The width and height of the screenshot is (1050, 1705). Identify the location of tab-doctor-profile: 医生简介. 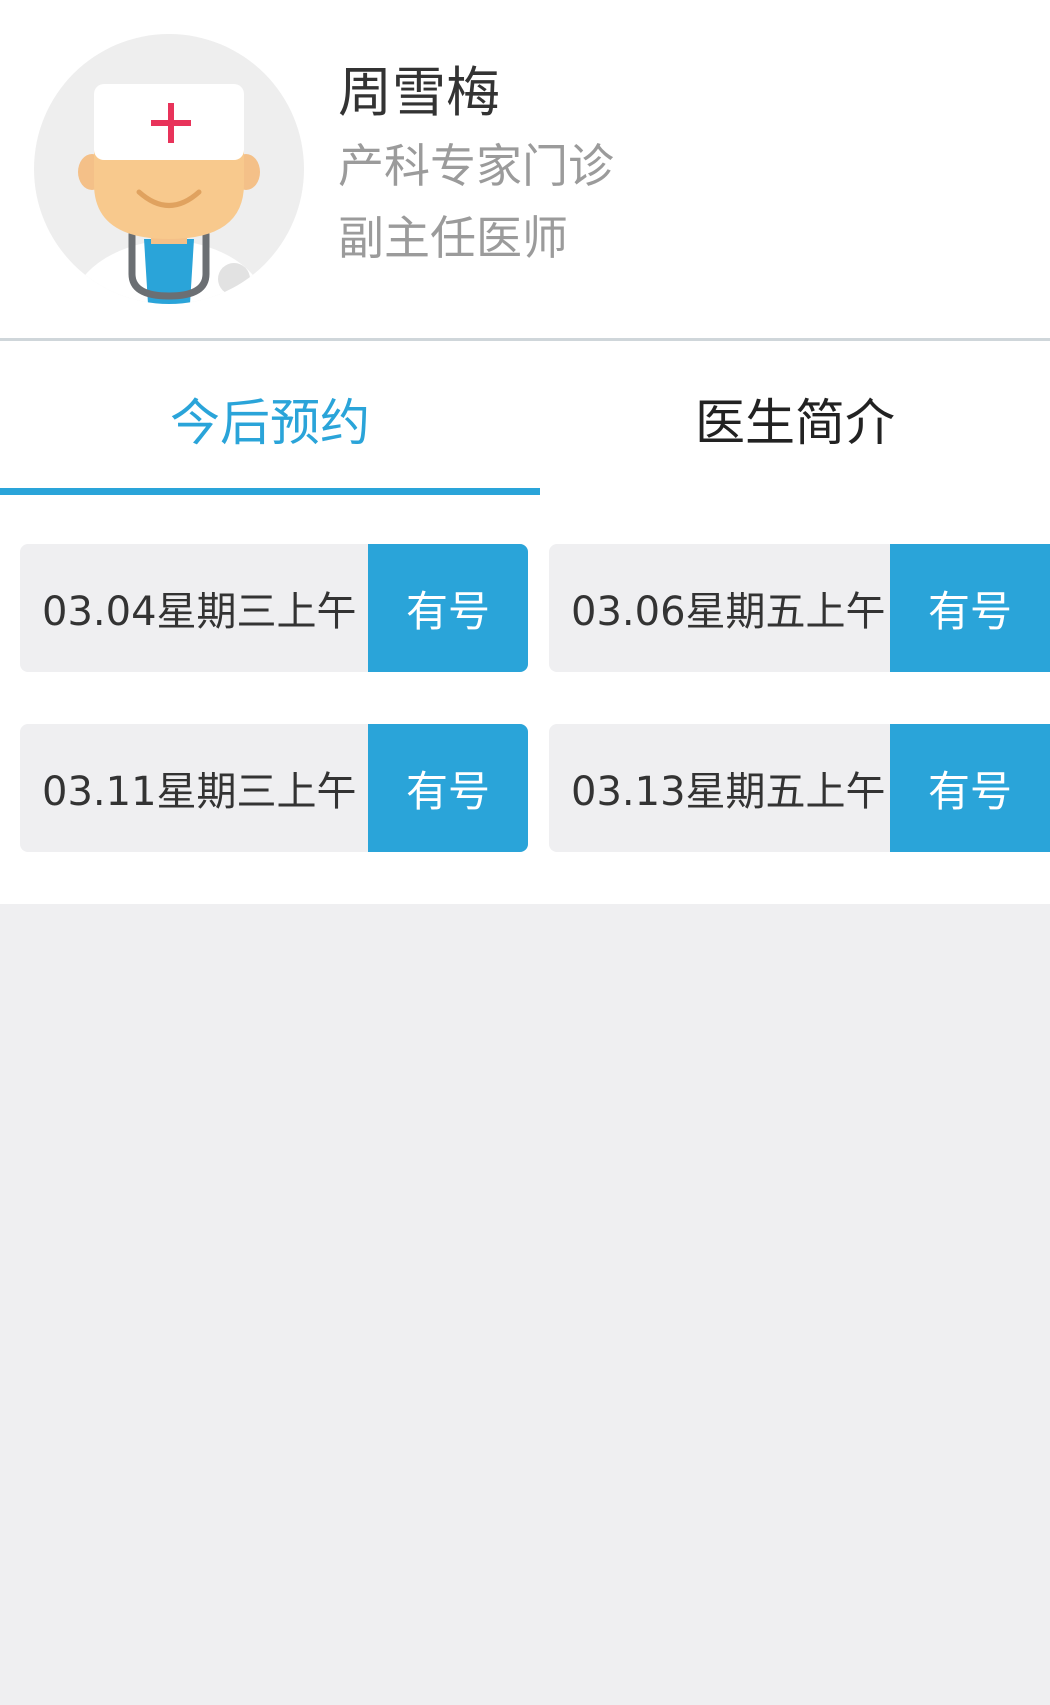
(795, 418).